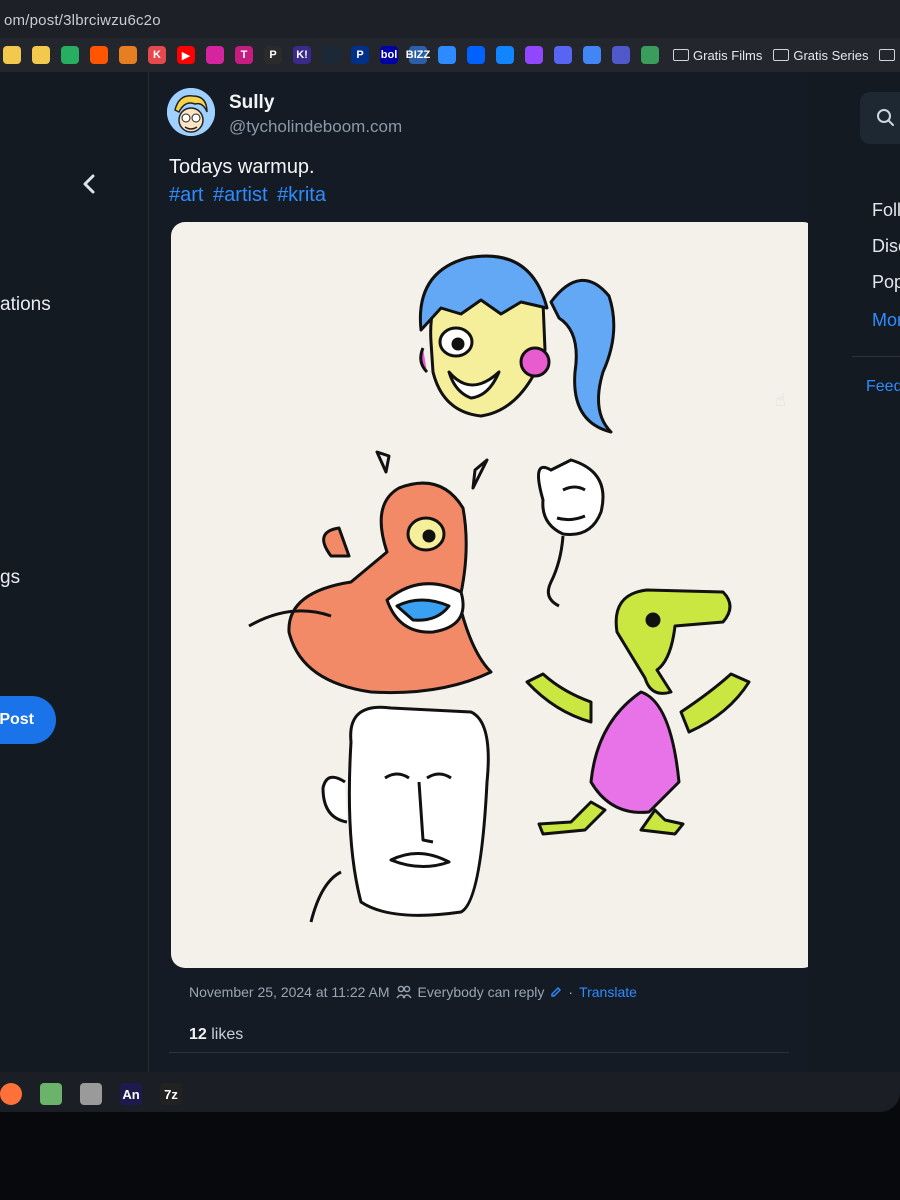  I want to click on nav-item-settings: gs, so click(10, 578).